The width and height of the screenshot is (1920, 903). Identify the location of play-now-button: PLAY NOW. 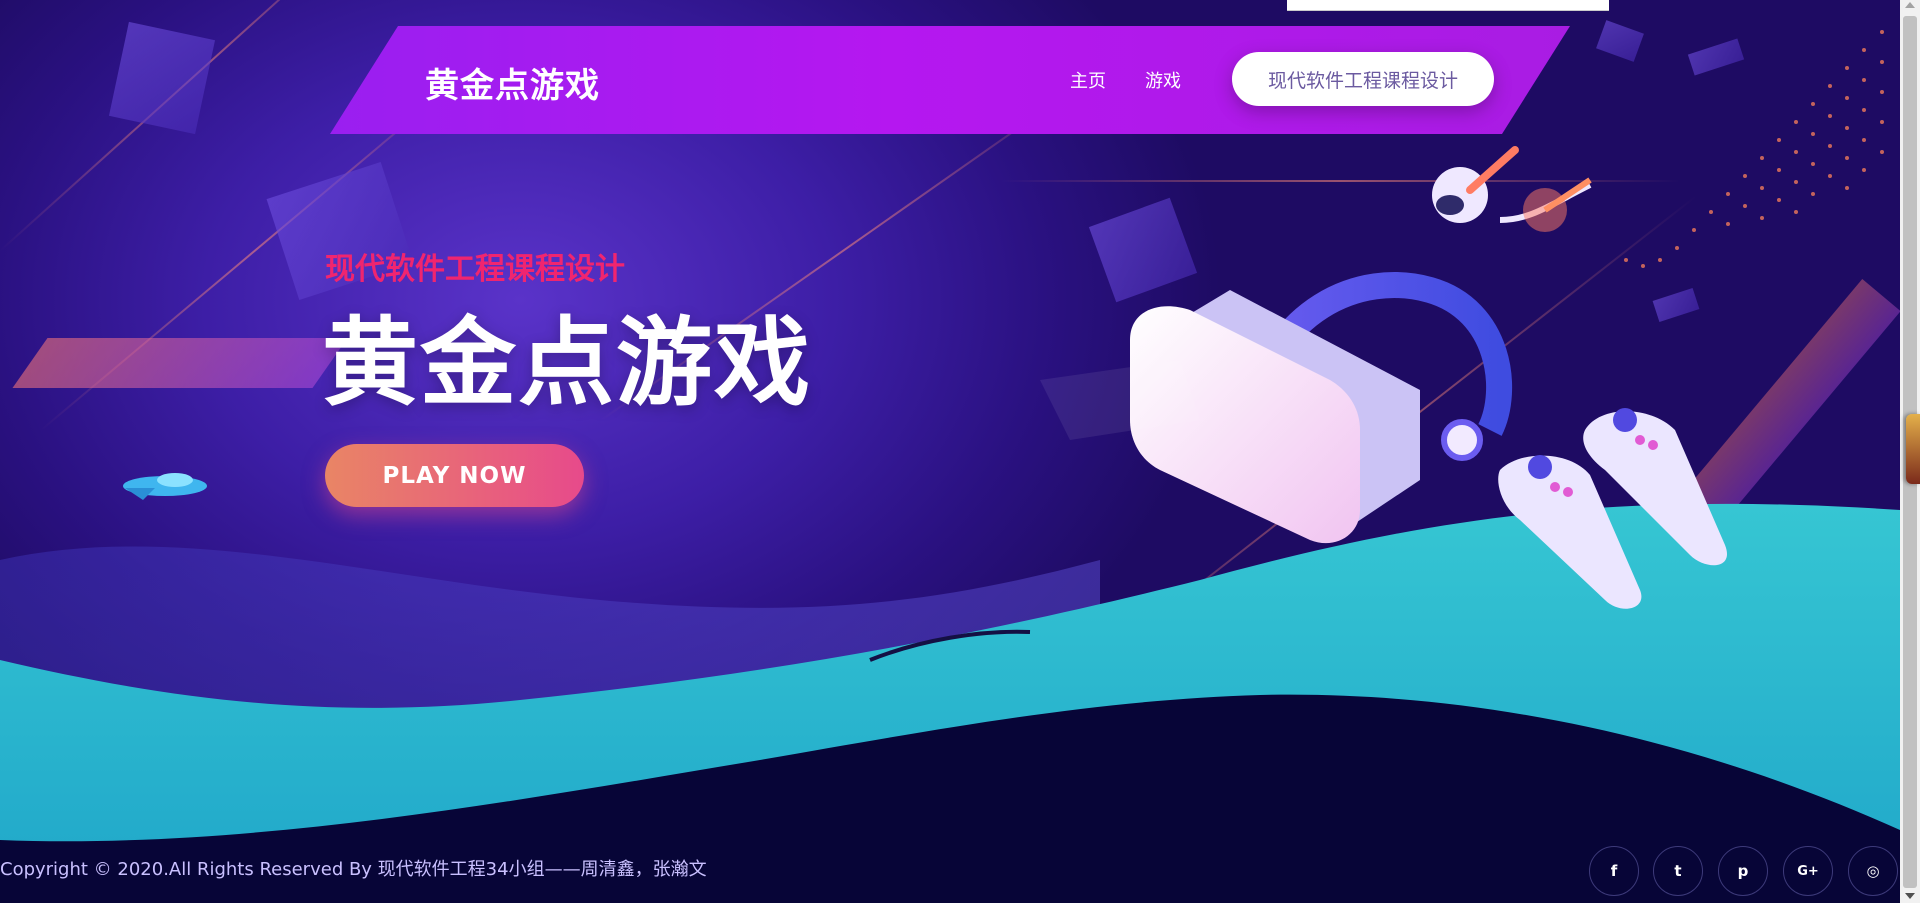
(454, 475).